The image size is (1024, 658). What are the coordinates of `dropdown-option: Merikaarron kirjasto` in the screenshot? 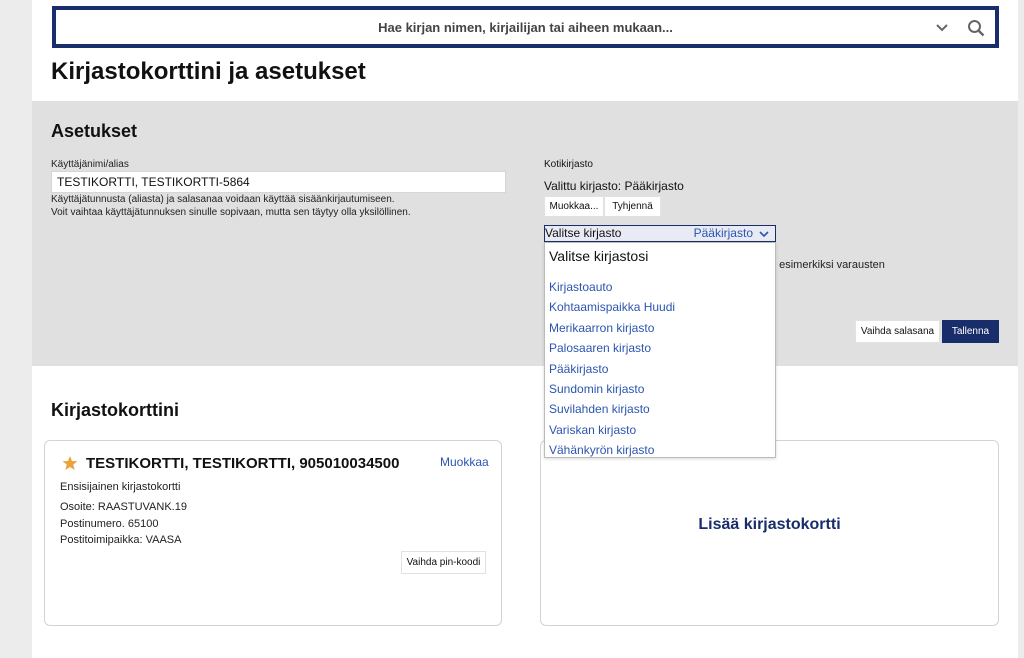 It's located at (612, 328).